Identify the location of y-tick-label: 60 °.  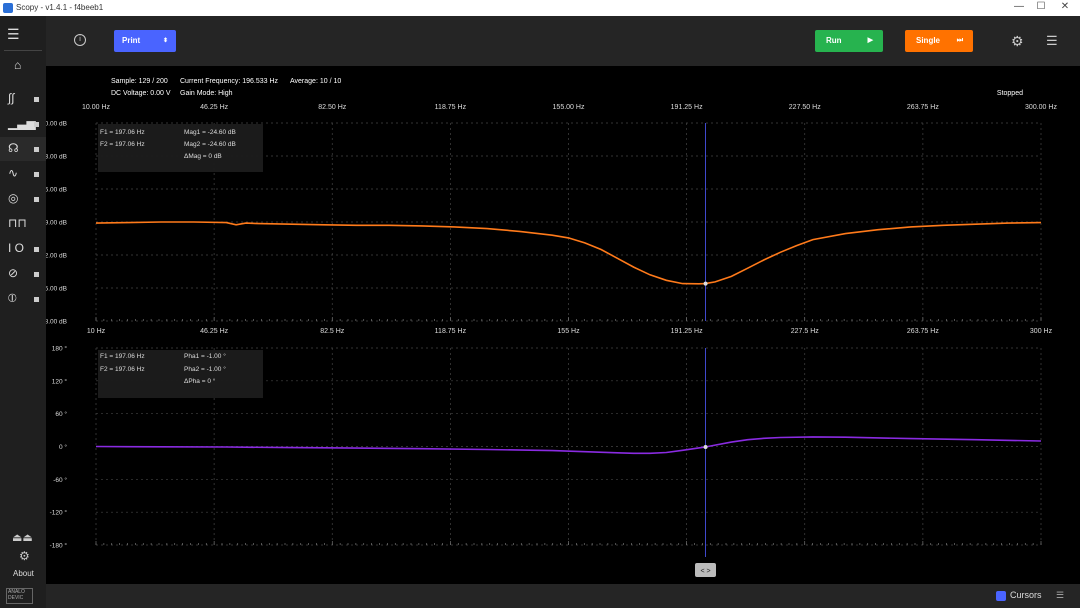
(61, 414).